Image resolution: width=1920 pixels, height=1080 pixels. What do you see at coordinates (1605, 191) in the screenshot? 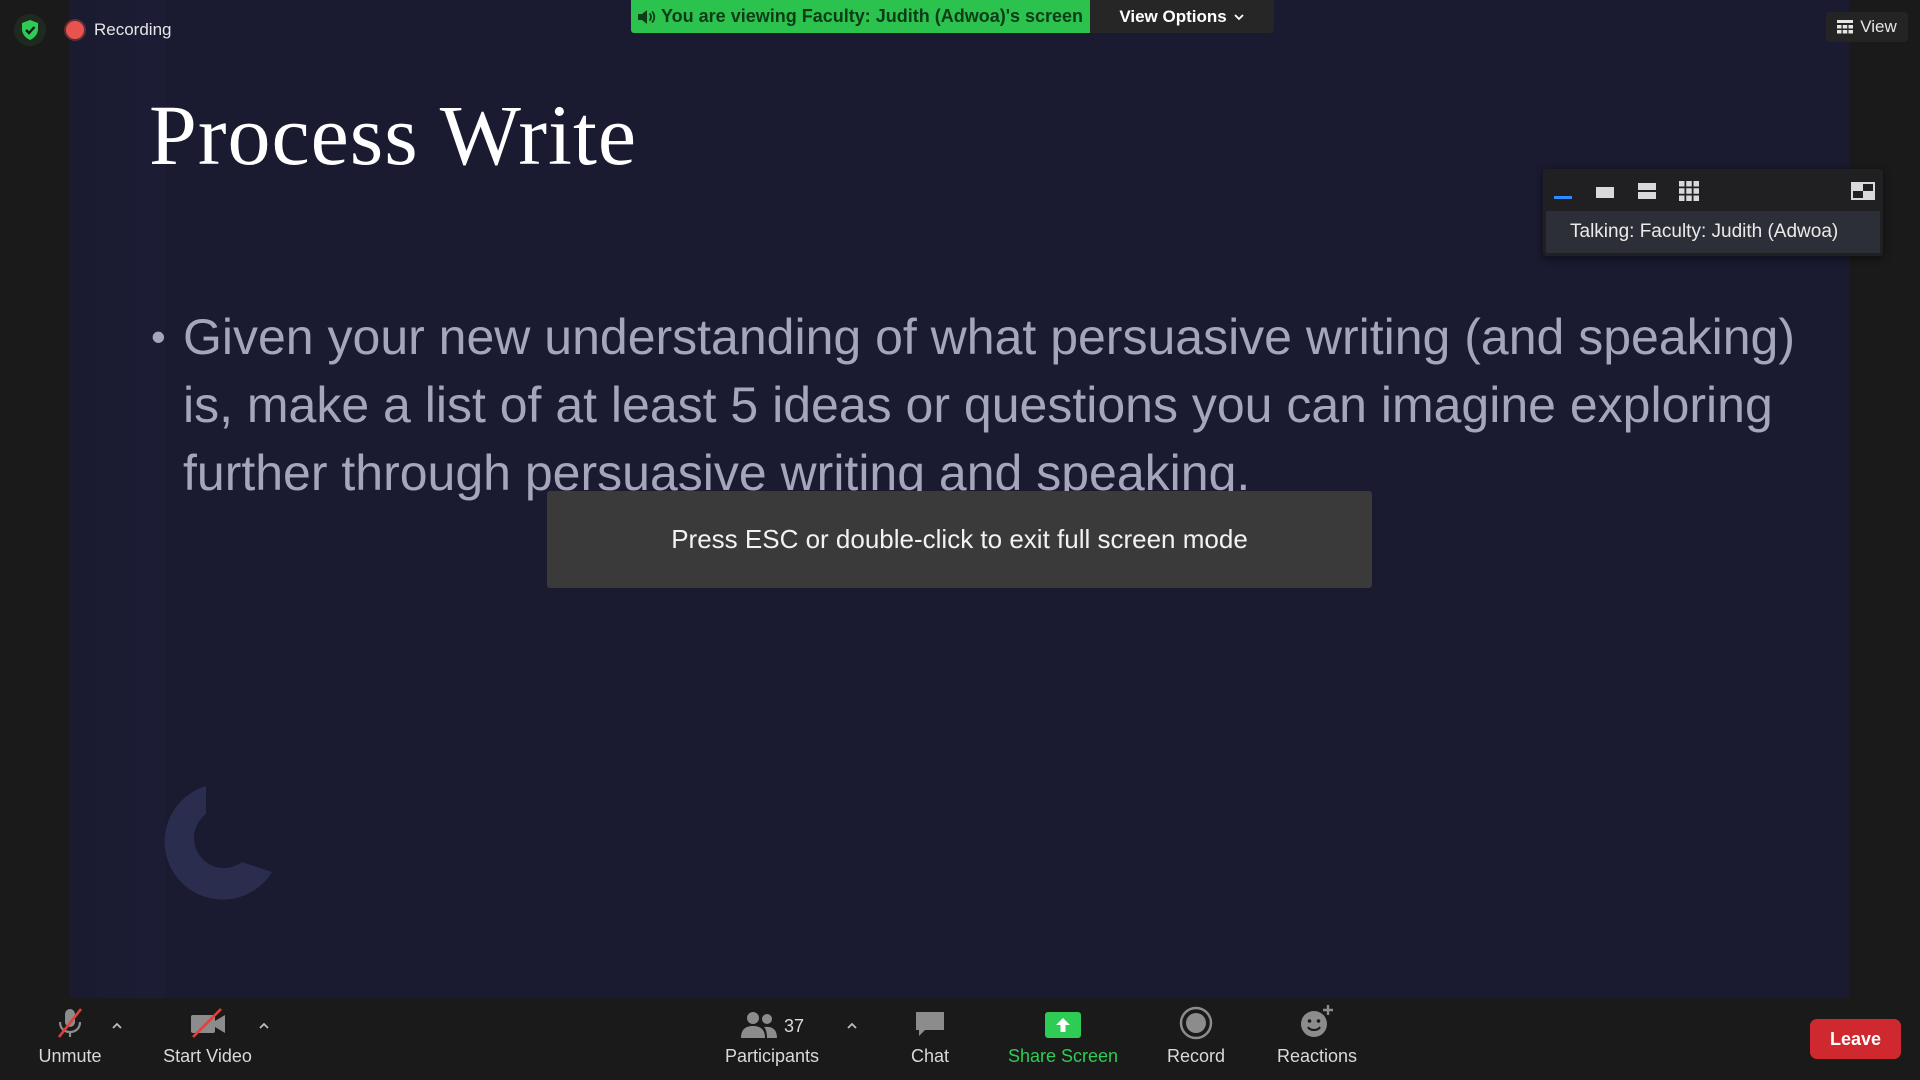
I see `speaker-view-icon` at bounding box center [1605, 191].